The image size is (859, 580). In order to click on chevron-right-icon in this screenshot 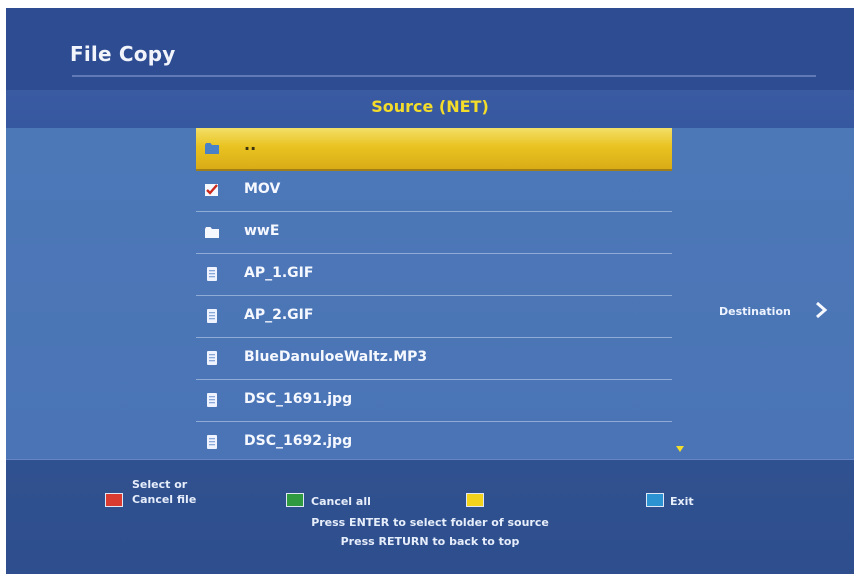, I will do `click(821, 310)`.